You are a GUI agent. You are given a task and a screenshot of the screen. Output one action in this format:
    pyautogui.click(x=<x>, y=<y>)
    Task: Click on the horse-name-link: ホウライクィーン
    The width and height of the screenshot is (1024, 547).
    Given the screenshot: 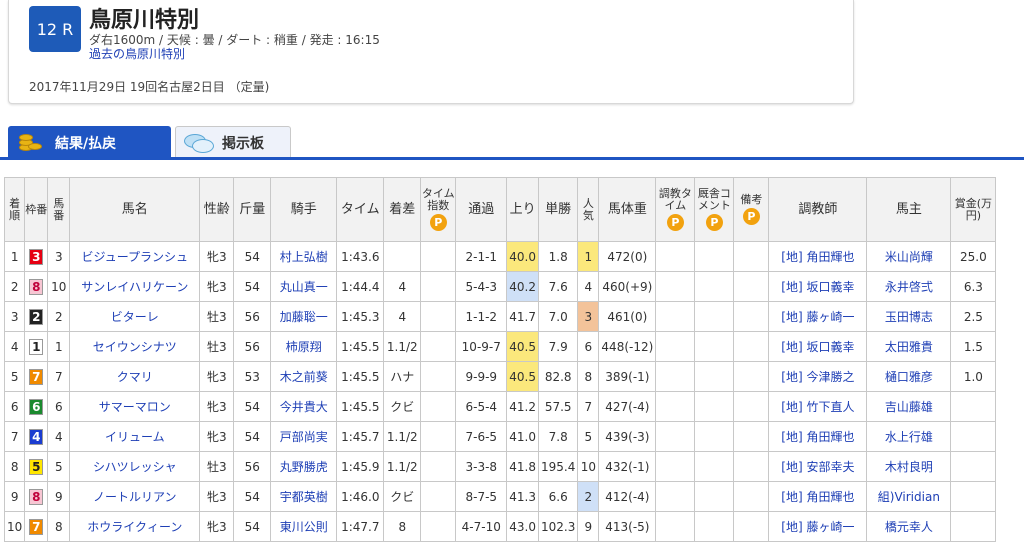 What is the action you would take?
    pyautogui.click(x=135, y=526)
    